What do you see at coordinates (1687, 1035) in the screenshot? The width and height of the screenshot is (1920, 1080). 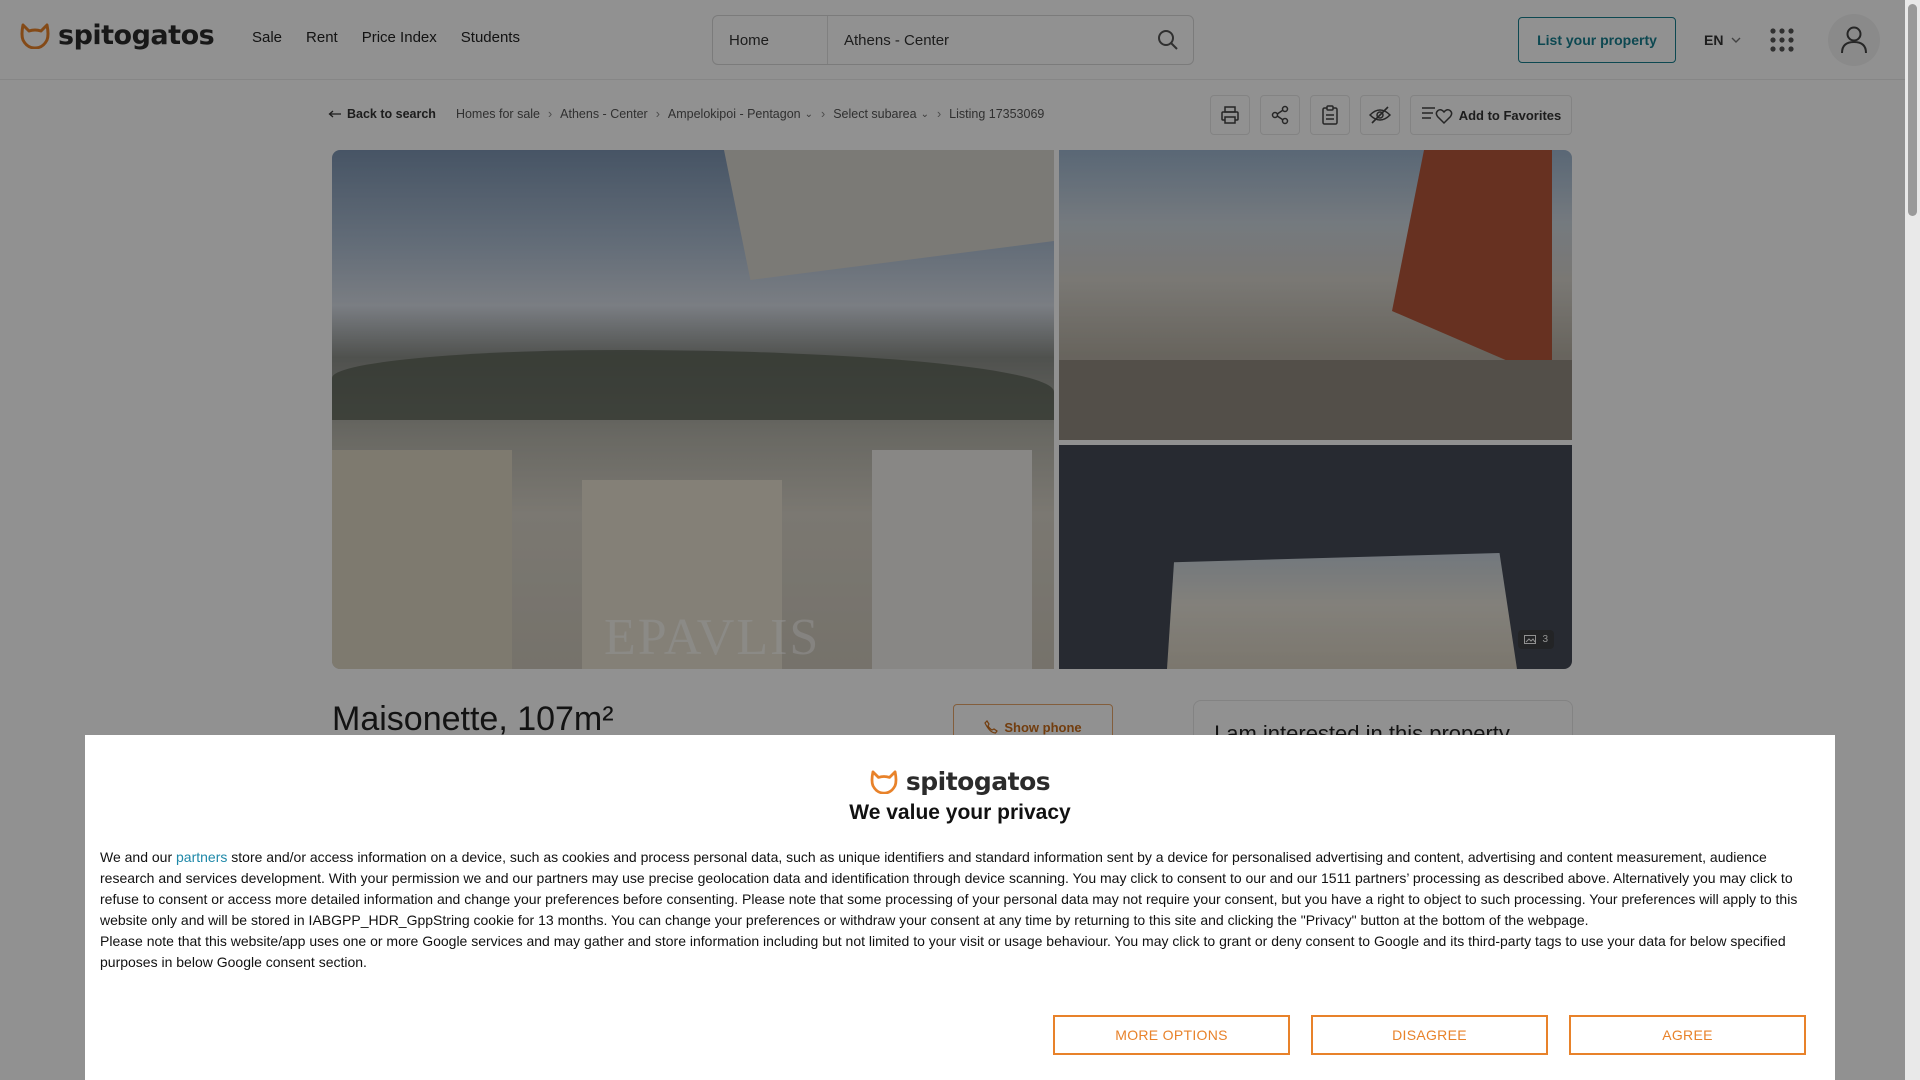 I see `agree-button: AGREE` at bounding box center [1687, 1035].